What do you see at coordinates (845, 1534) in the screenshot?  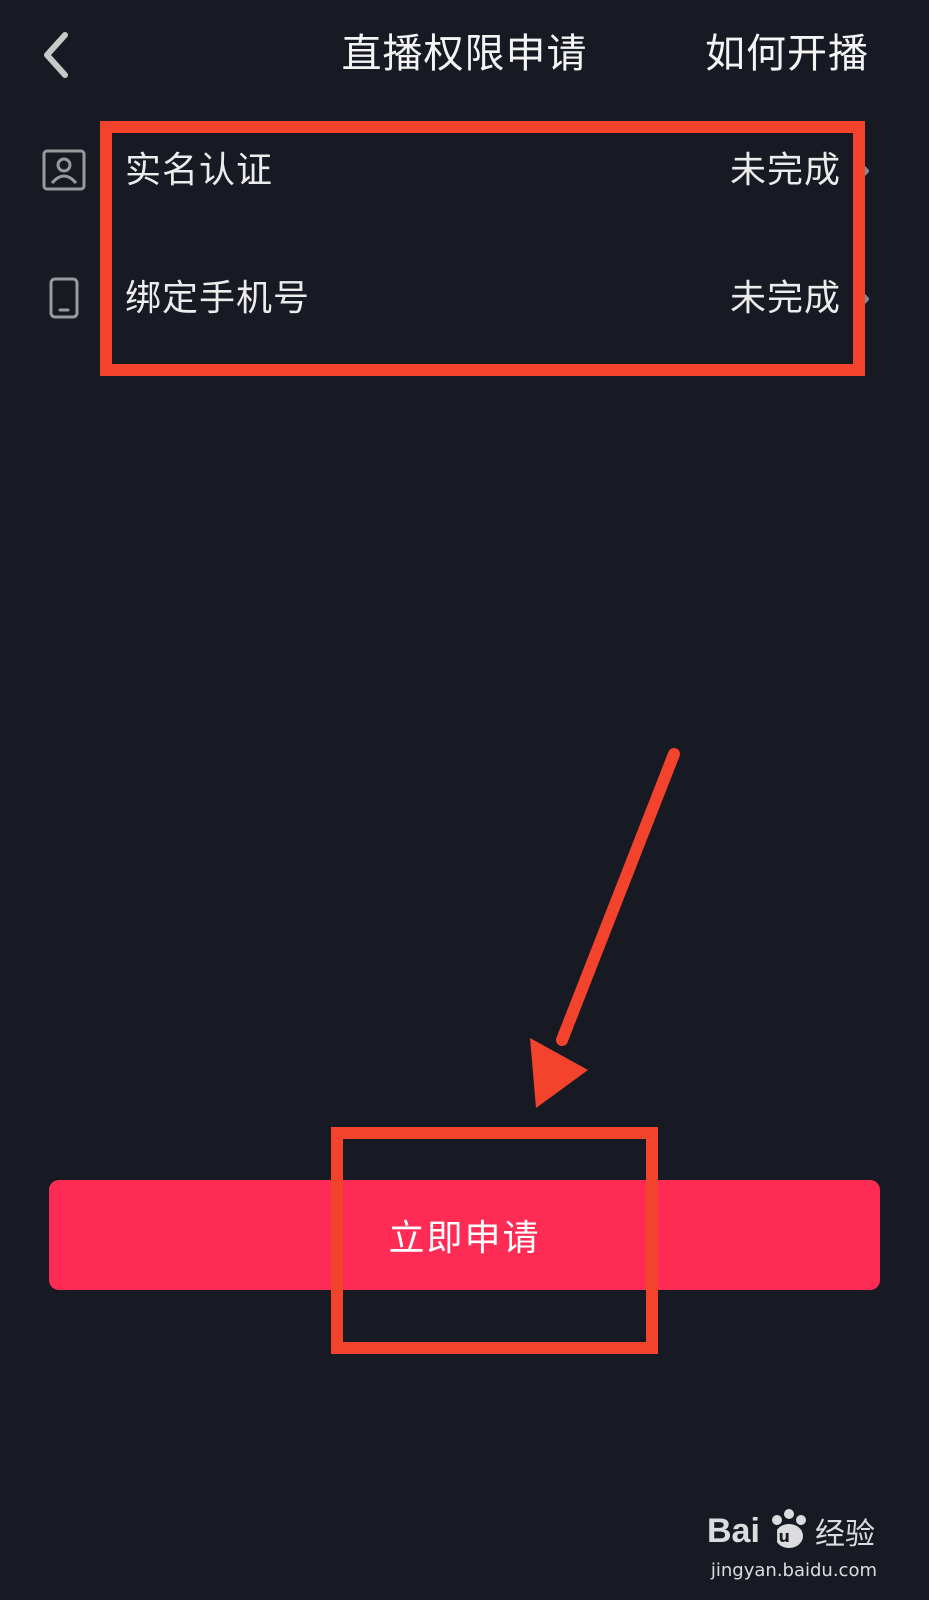 I see `svg-text: 经验` at bounding box center [845, 1534].